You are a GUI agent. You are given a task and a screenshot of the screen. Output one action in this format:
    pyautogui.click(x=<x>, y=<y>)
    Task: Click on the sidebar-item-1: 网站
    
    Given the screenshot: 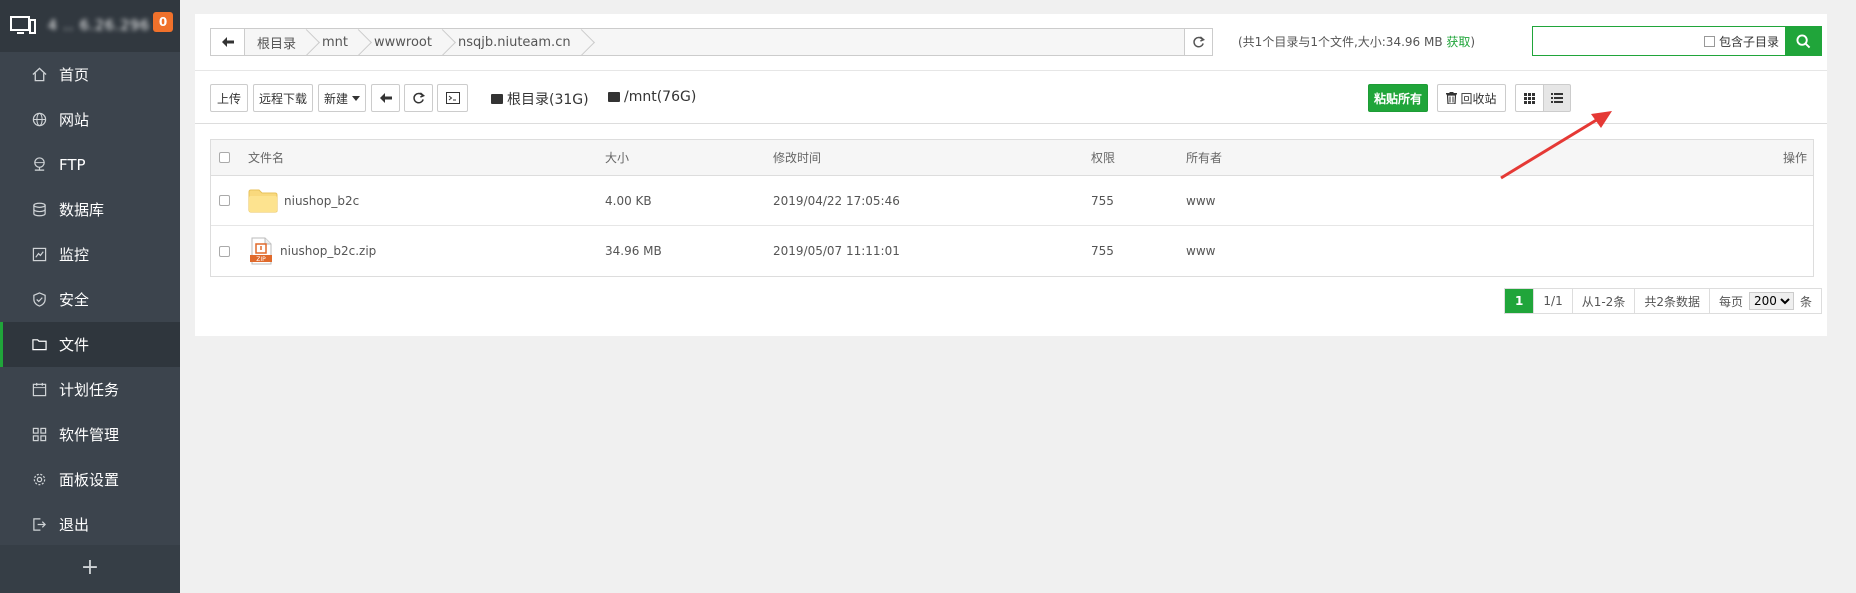 What is the action you would take?
    pyautogui.click(x=90, y=119)
    